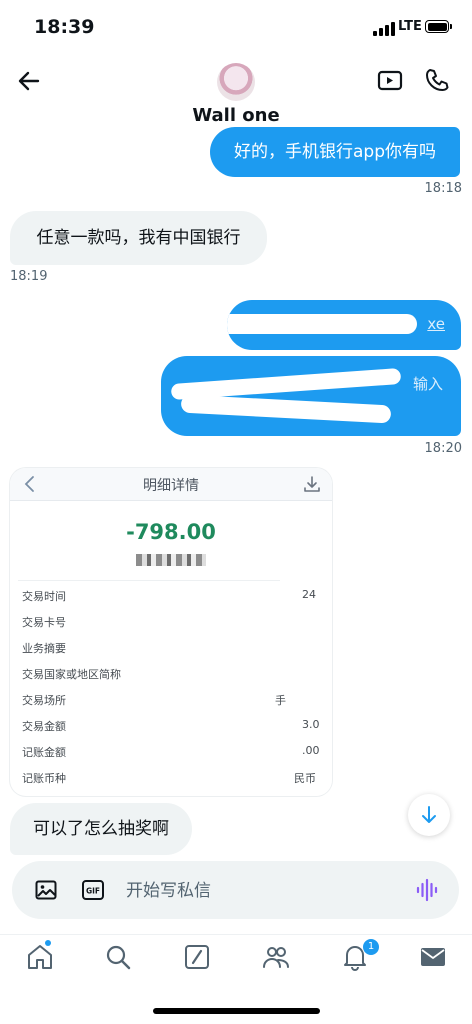 This screenshot has height=1024, width=472. I want to click on row-value: 3.0, so click(311, 724).